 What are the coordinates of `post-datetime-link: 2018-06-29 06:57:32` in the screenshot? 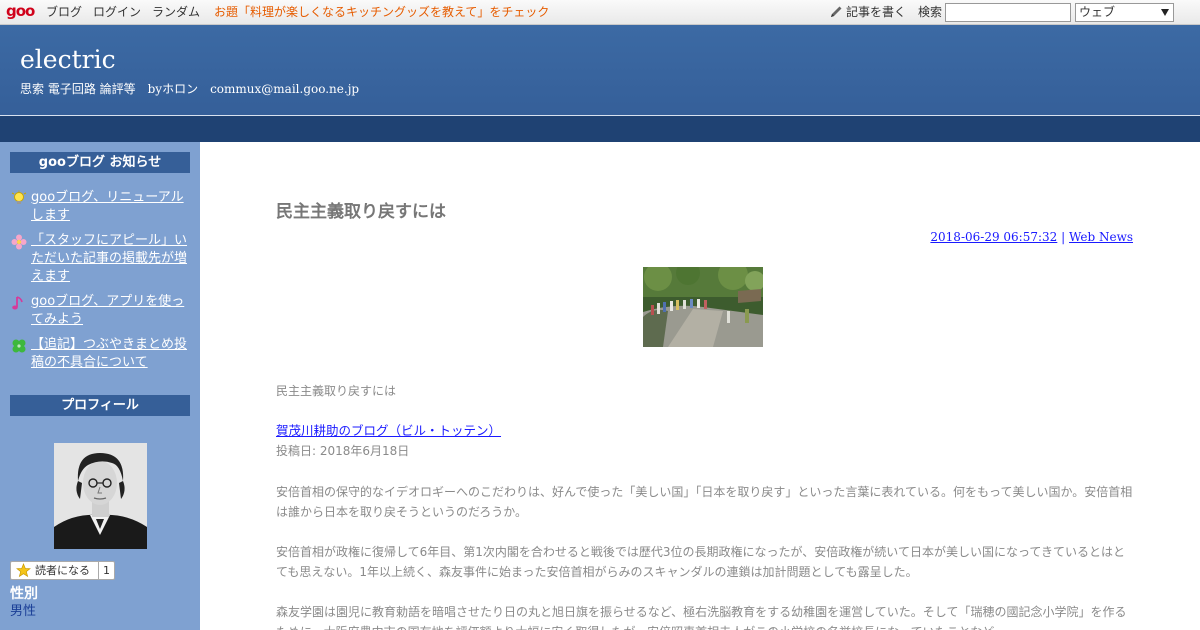 It's located at (993, 237).